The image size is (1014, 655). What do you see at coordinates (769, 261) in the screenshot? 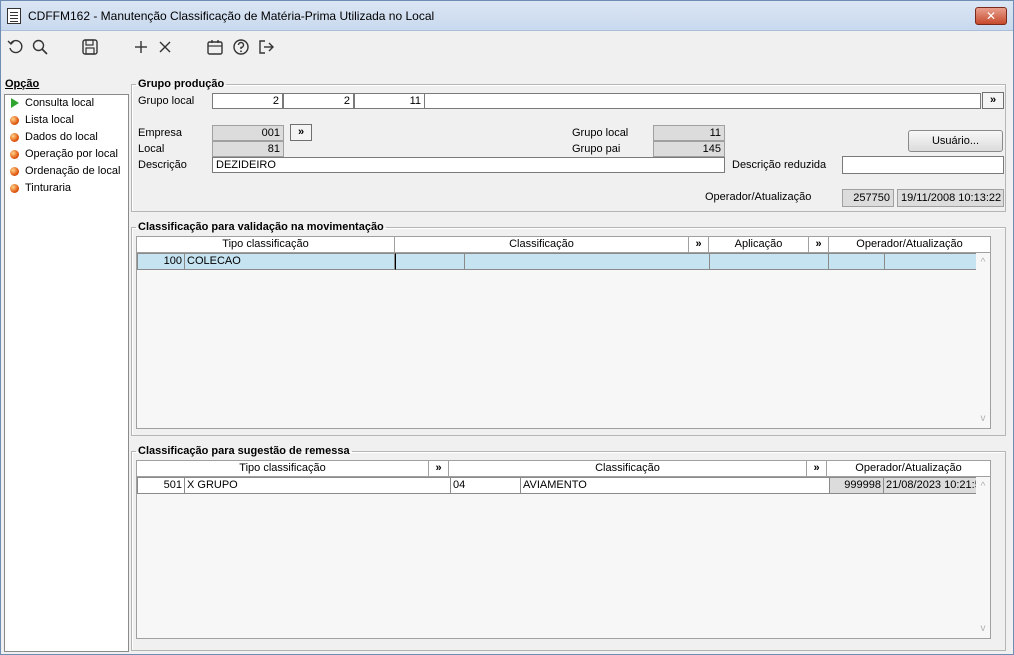
I see `row-aplicacao` at bounding box center [769, 261].